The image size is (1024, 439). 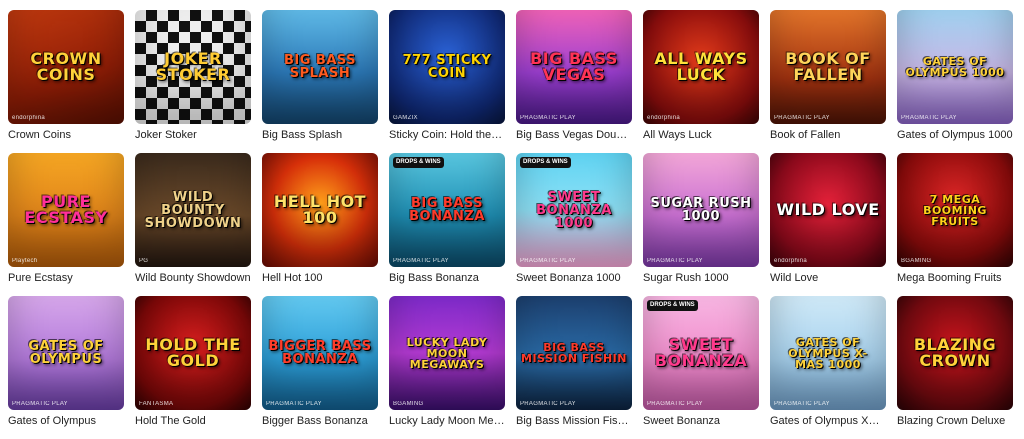 I want to click on game-thumbnail: CROWN COINS endorphina, so click(x=66, y=67).